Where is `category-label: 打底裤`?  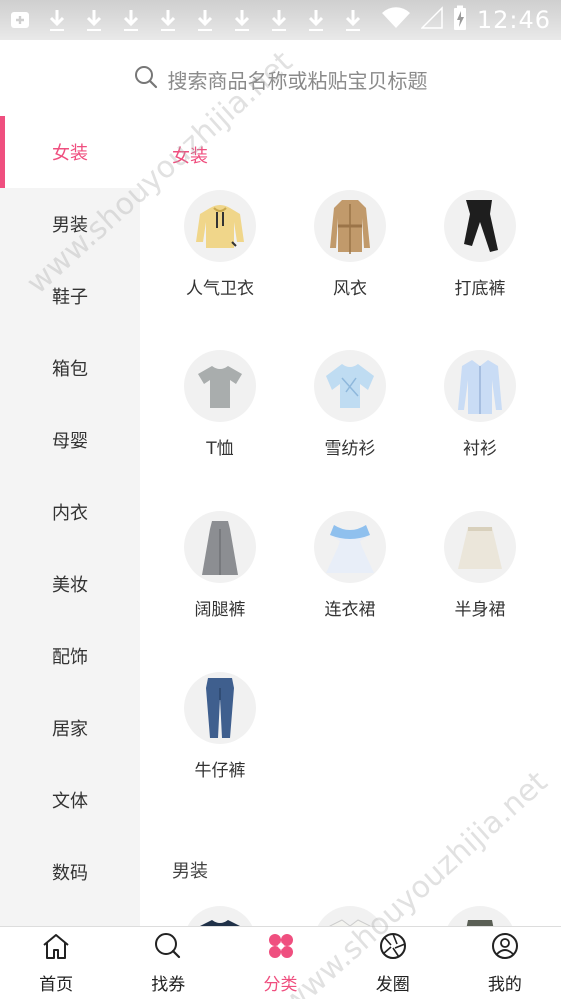 category-label: 打底裤 is located at coordinates (480, 289).